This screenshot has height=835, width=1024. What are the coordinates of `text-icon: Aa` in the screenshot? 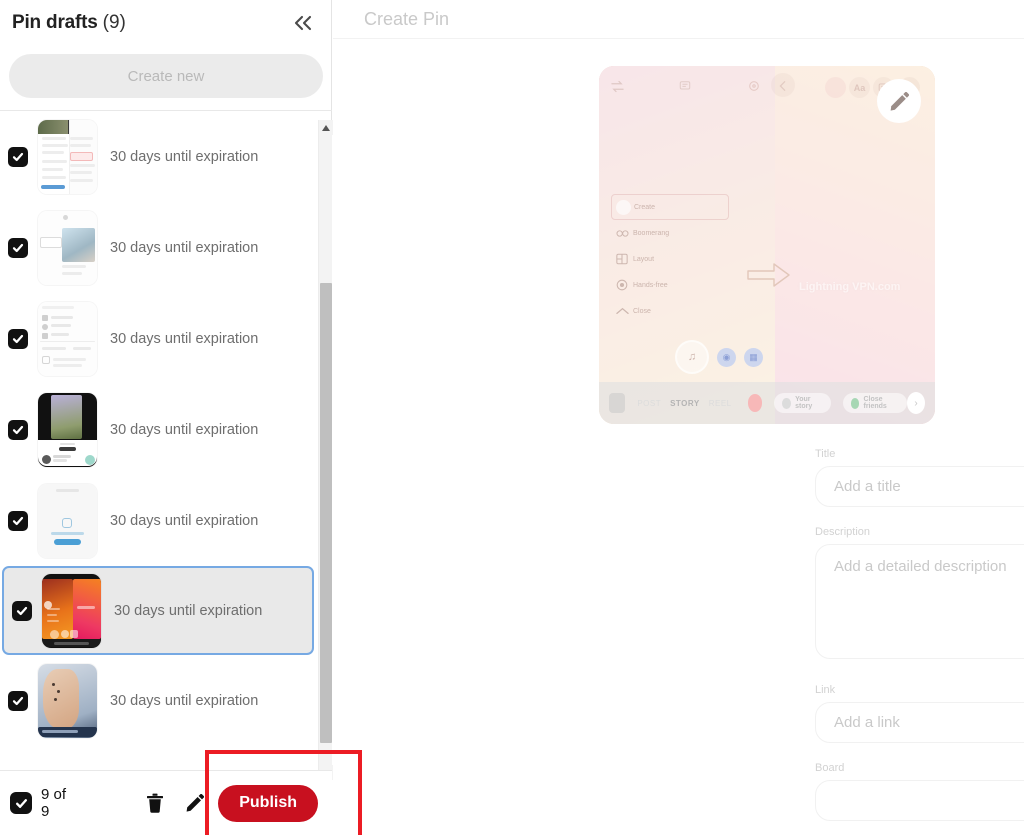 It's located at (859, 87).